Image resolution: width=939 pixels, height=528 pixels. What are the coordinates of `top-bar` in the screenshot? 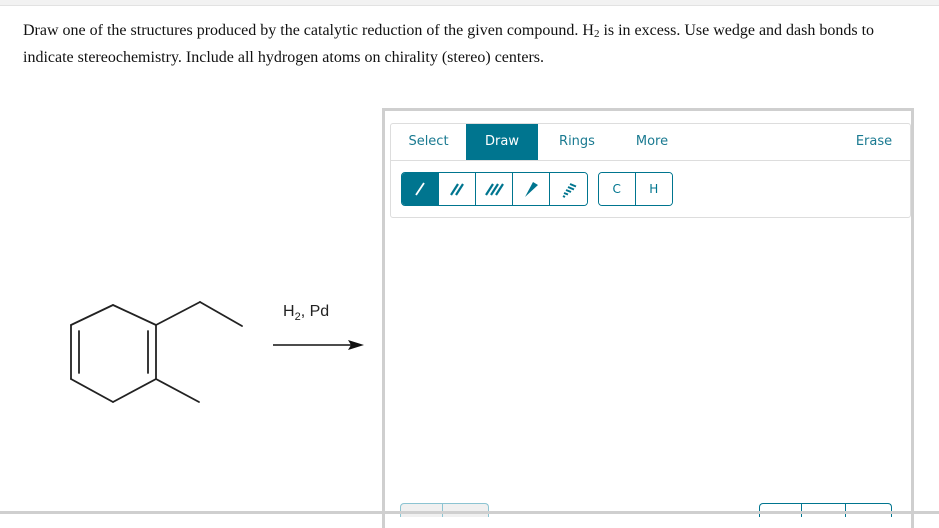 It's located at (469, 3).